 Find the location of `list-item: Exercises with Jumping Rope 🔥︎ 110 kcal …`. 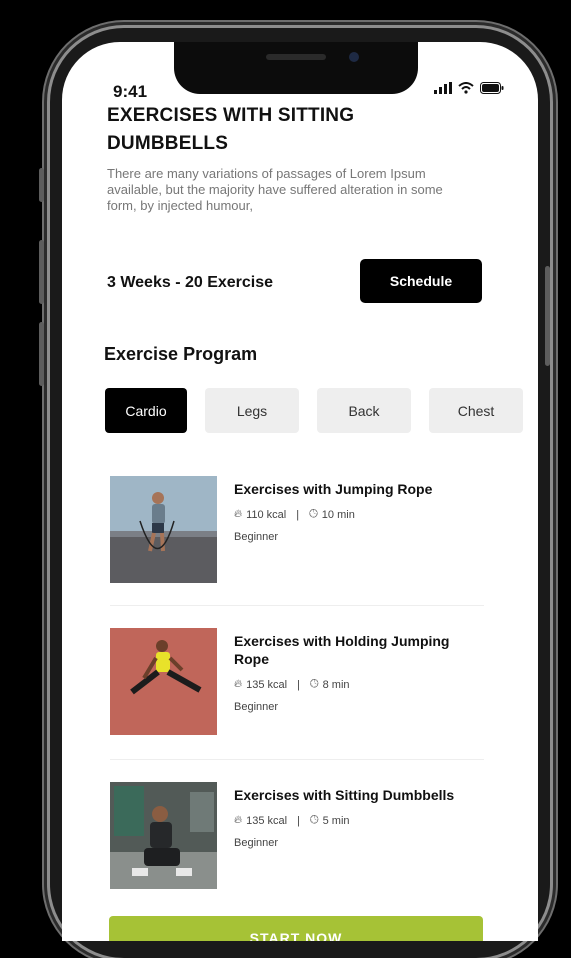

list-item: Exercises with Jumping Rope 🔥︎ 110 kcal … is located at coordinates (300, 546).